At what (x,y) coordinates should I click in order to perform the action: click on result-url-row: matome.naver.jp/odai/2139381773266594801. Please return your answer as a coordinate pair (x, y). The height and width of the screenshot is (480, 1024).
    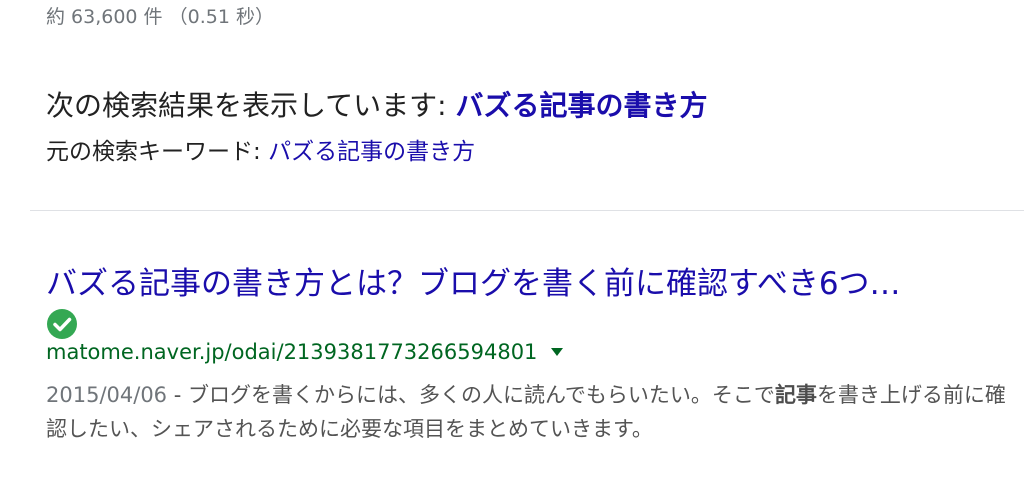
    Looking at the image, I should click on (305, 352).